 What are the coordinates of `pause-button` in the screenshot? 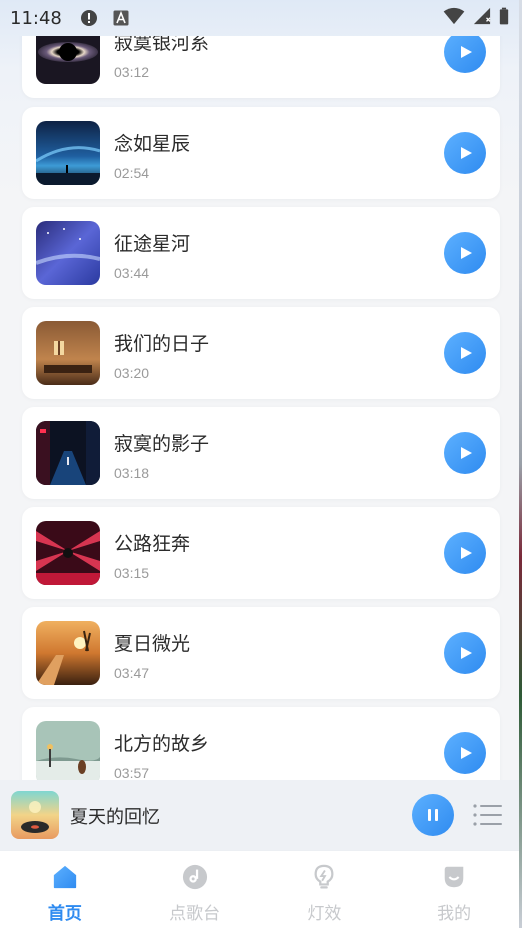 It's located at (433, 815).